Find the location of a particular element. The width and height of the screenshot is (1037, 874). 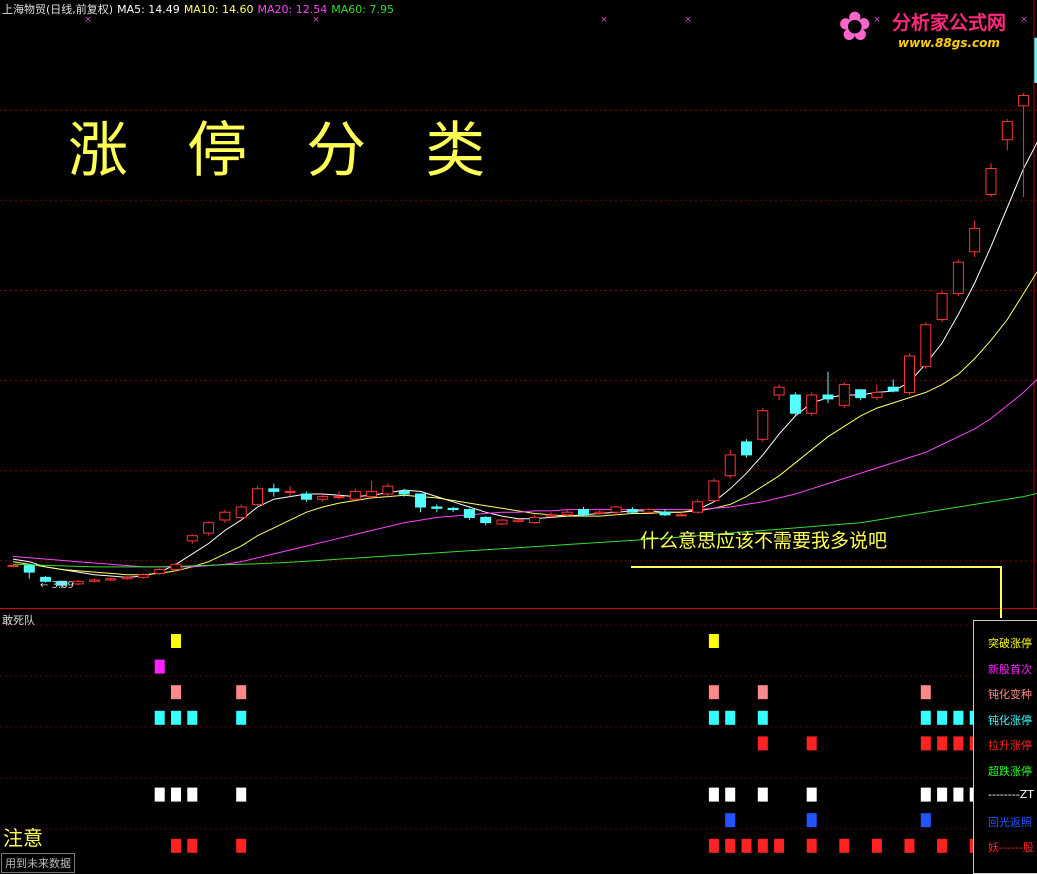

legend-item: 突破涨停 is located at coordinates (1010, 643).